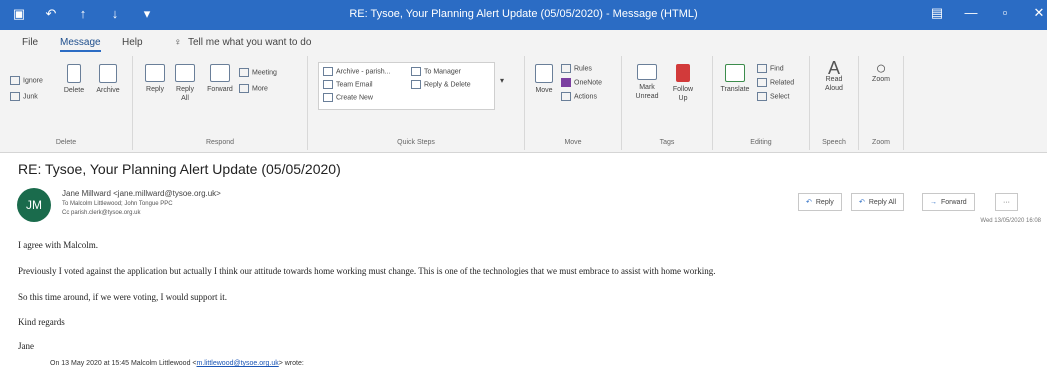 The image size is (1047, 383). I want to click on move-button: Move, so click(544, 79).